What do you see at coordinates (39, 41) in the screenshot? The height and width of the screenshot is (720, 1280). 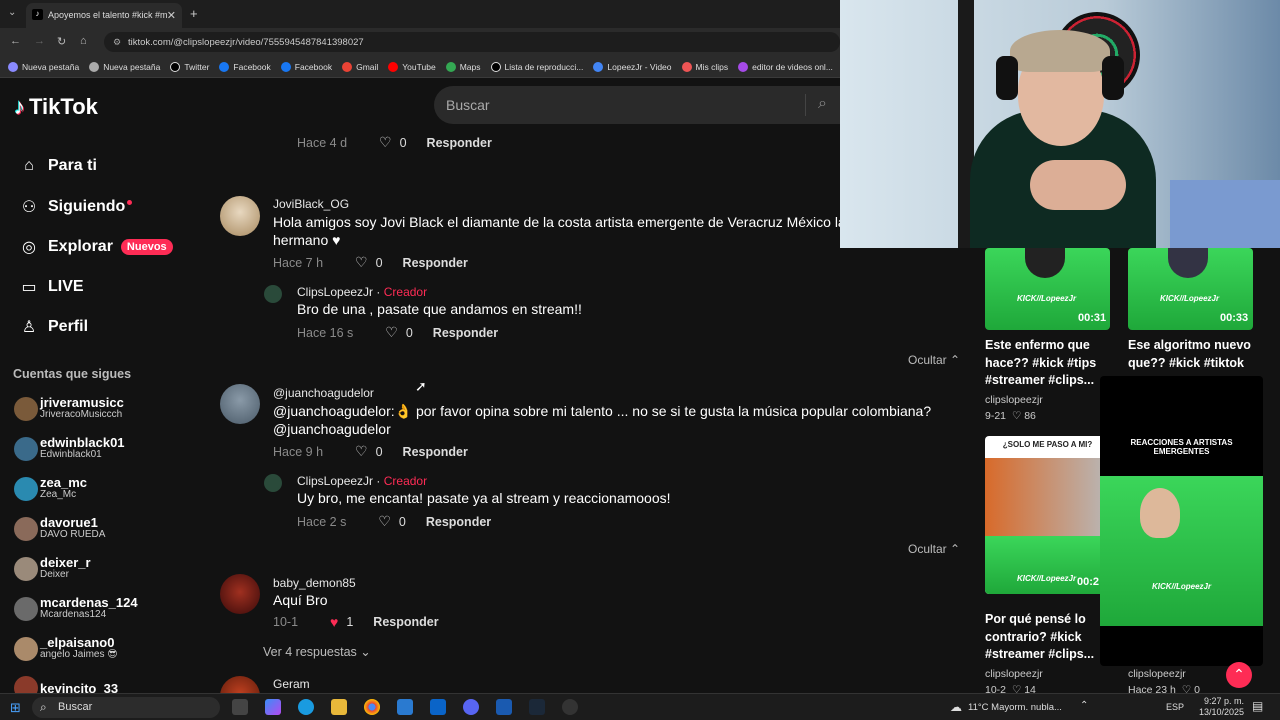 I see `forward-arrow-icon: →` at bounding box center [39, 41].